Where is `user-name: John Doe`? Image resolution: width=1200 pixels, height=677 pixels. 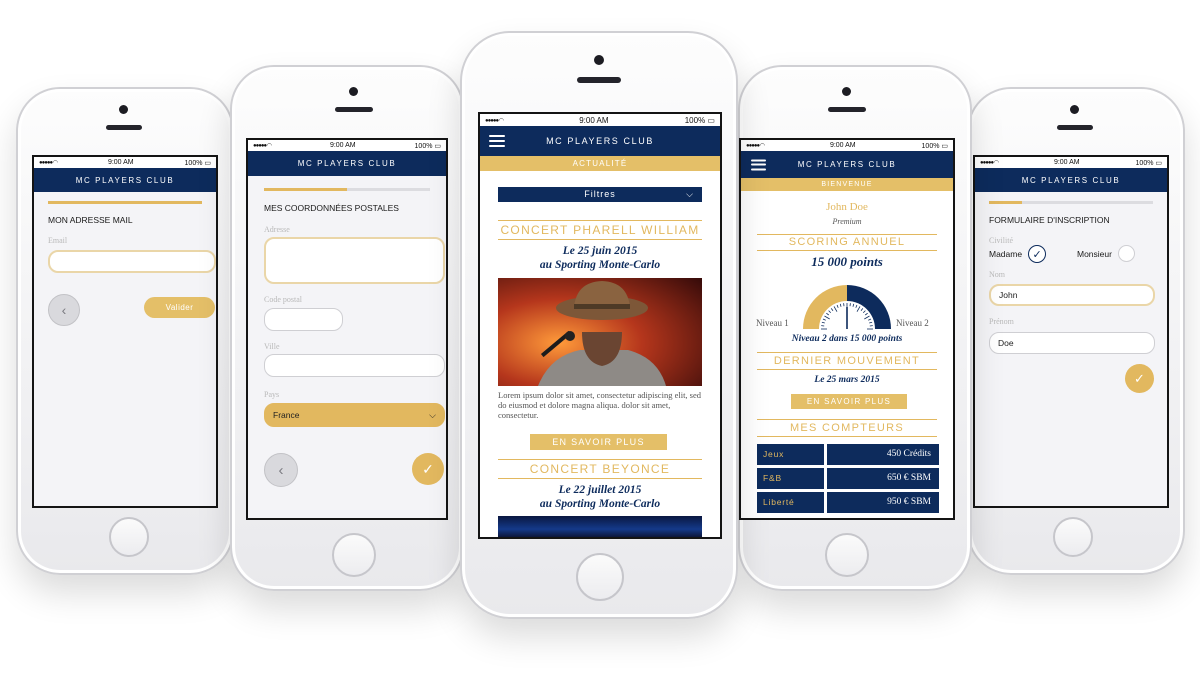 user-name: John Doe is located at coordinates (847, 207).